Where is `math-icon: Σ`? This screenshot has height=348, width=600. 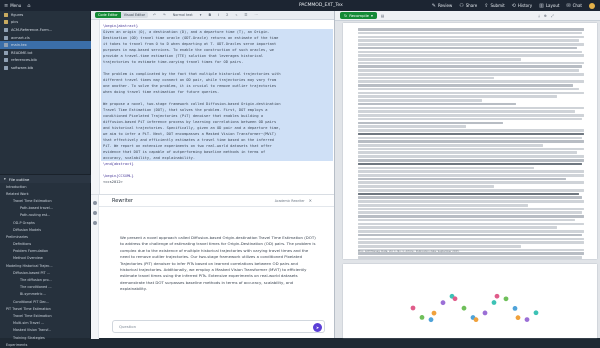 math-icon: Σ is located at coordinates (227, 15).